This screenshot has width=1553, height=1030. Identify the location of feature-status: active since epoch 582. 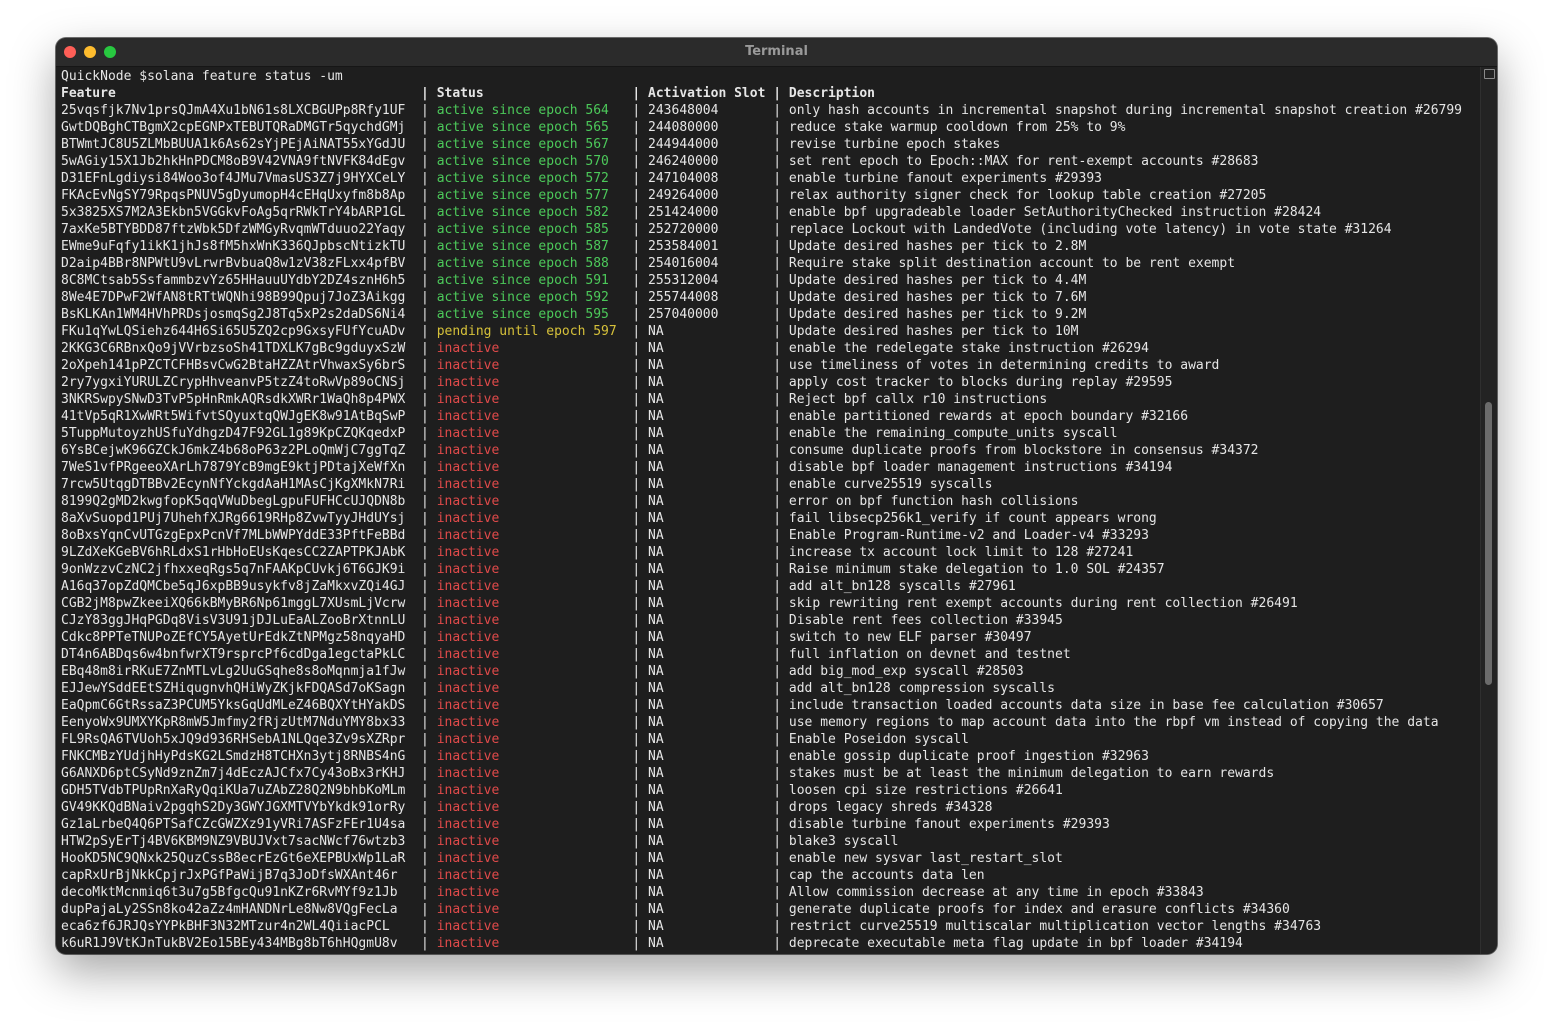
(530, 212).